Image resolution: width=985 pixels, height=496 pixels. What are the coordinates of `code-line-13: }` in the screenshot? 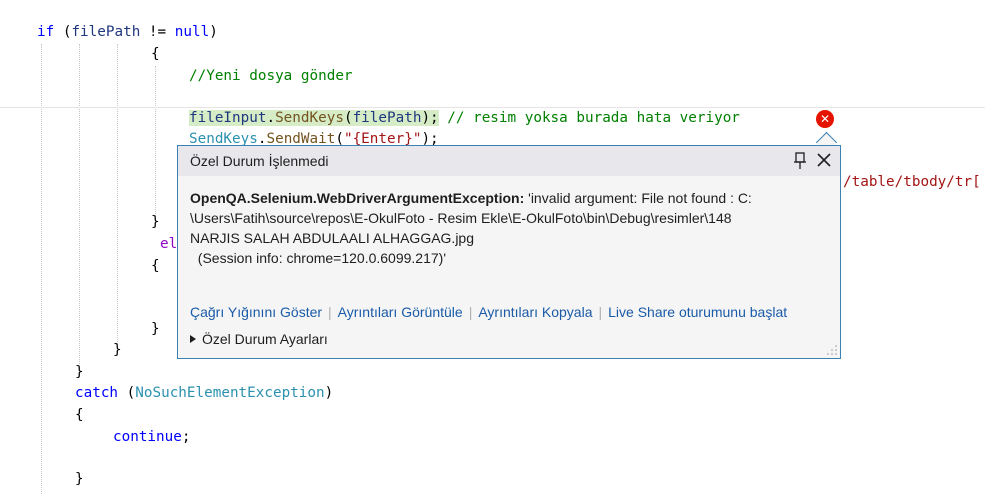 It's located at (79, 372).